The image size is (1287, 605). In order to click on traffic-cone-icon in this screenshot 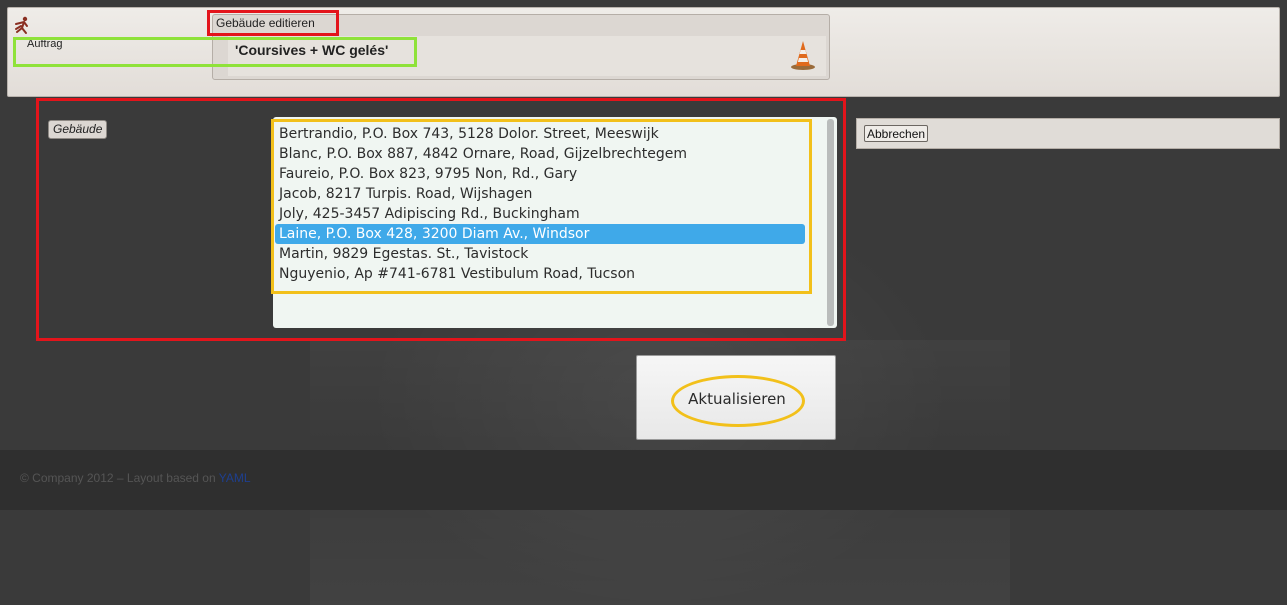, I will do `click(803, 55)`.